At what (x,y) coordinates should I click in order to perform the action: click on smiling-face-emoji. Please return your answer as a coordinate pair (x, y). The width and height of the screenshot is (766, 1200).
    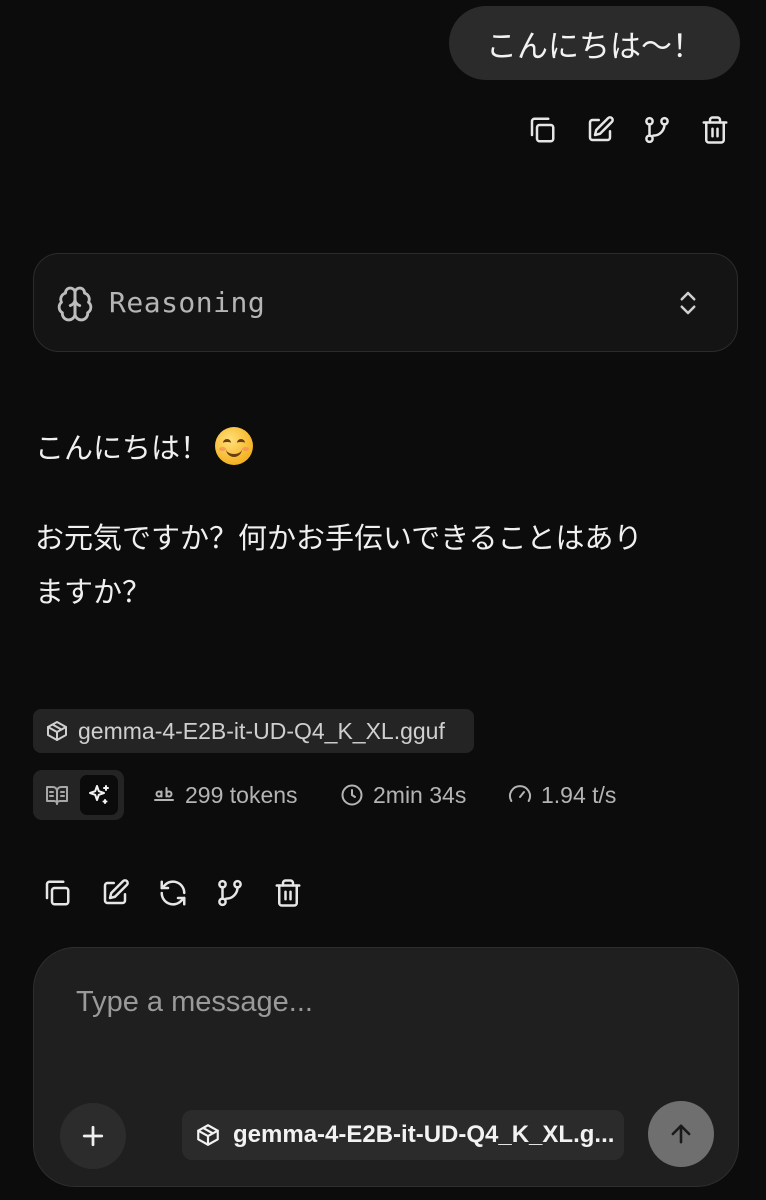
    Looking at the image, I should click on (234, 446).